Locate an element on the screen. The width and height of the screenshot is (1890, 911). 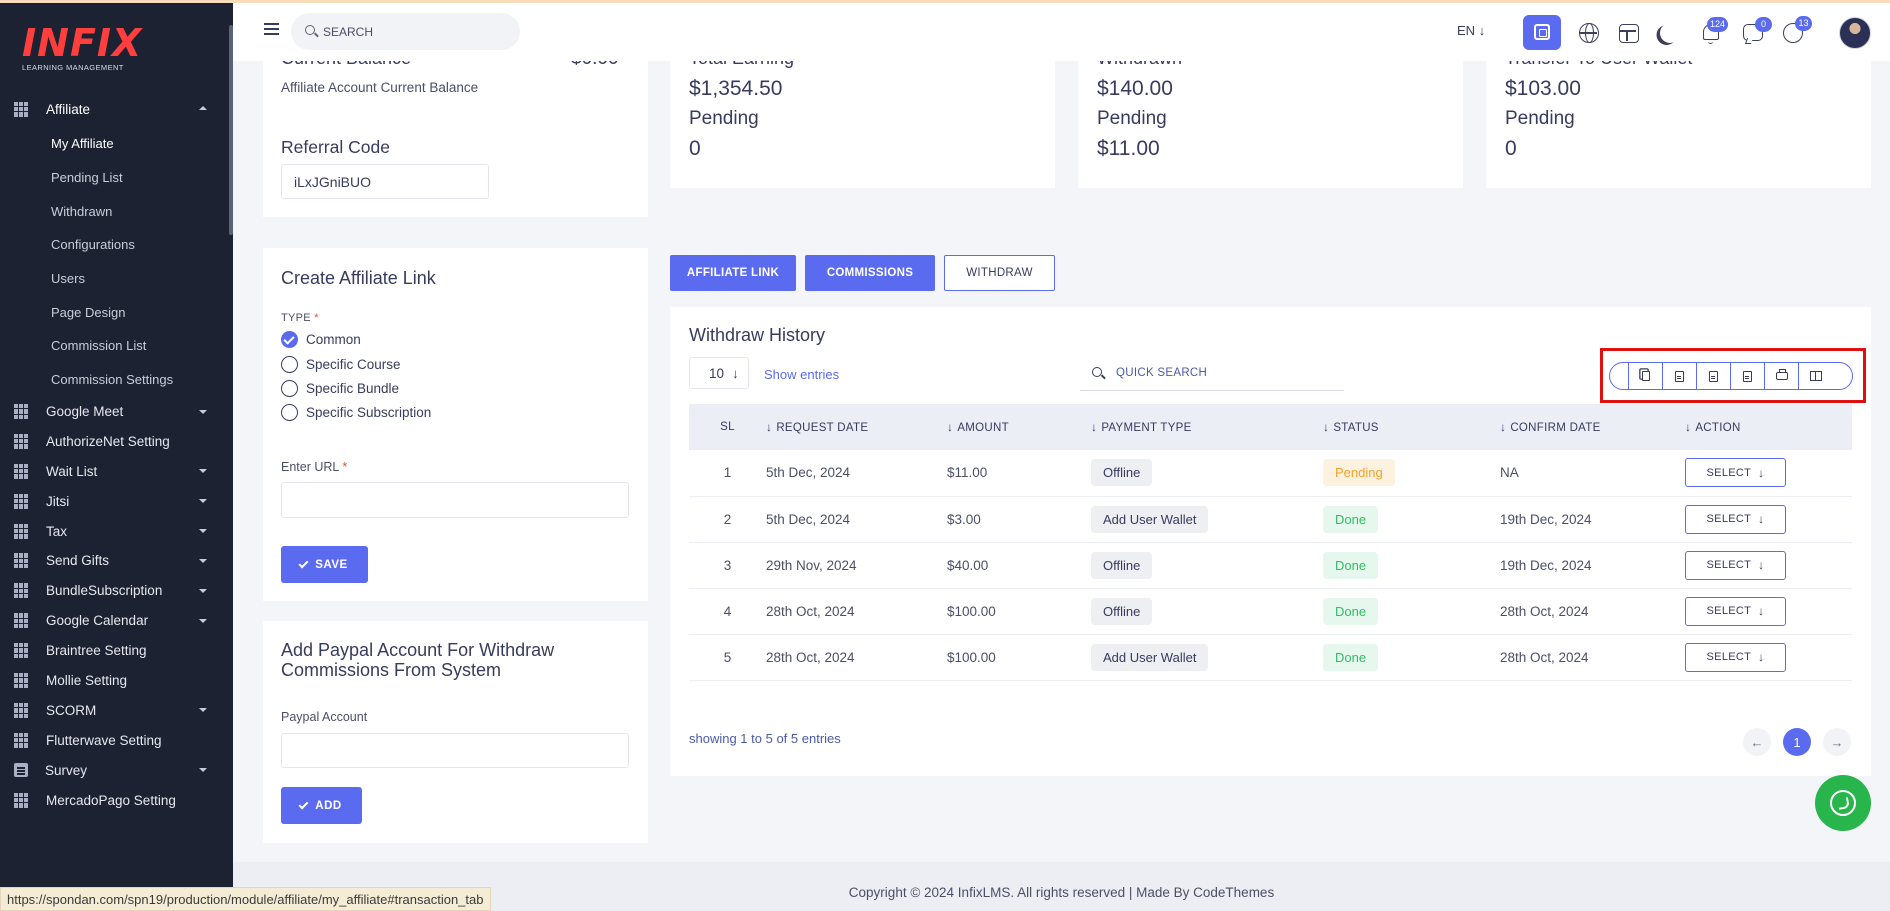
url-label-text: Enter URL is located at coordinates (310, 467).